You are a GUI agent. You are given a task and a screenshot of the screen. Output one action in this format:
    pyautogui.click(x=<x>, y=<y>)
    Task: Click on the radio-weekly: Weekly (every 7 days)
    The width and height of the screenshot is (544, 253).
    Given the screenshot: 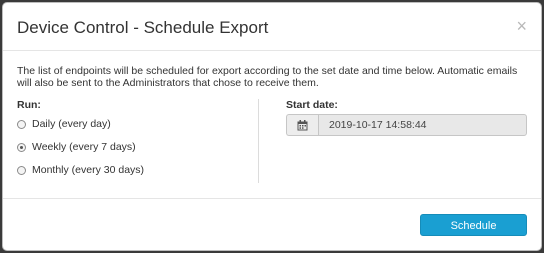 What is the action you would take?
    pyautogui.click(x=76, y=147)
    